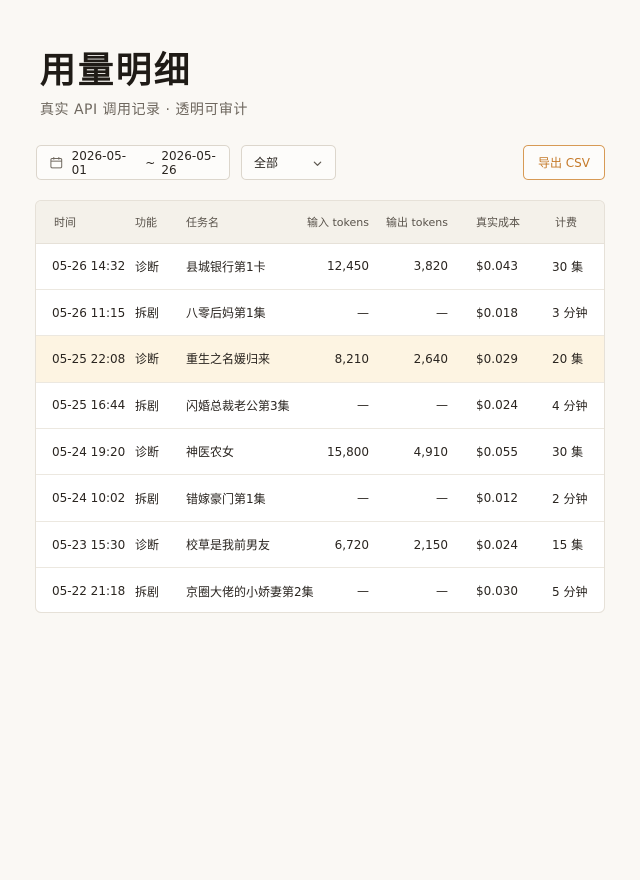 The image size is (640, 880). Describe the element at coordinates (570, 405) in the screenshot. I see `cell-billing: 4 分钟` at that location.